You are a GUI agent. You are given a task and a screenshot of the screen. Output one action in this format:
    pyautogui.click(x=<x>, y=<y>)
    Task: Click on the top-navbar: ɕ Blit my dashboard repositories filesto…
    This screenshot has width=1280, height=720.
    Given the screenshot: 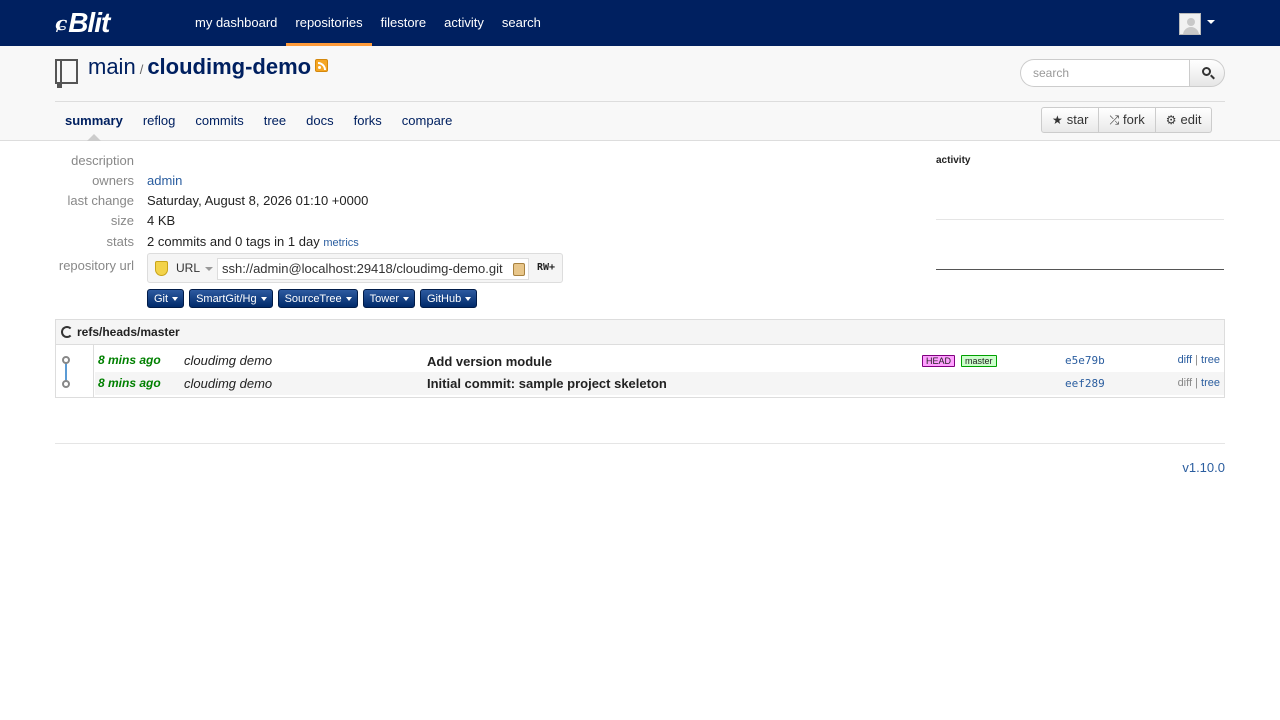 What is the action you would take?
    pyautogui.click(x=640, y=23)
    